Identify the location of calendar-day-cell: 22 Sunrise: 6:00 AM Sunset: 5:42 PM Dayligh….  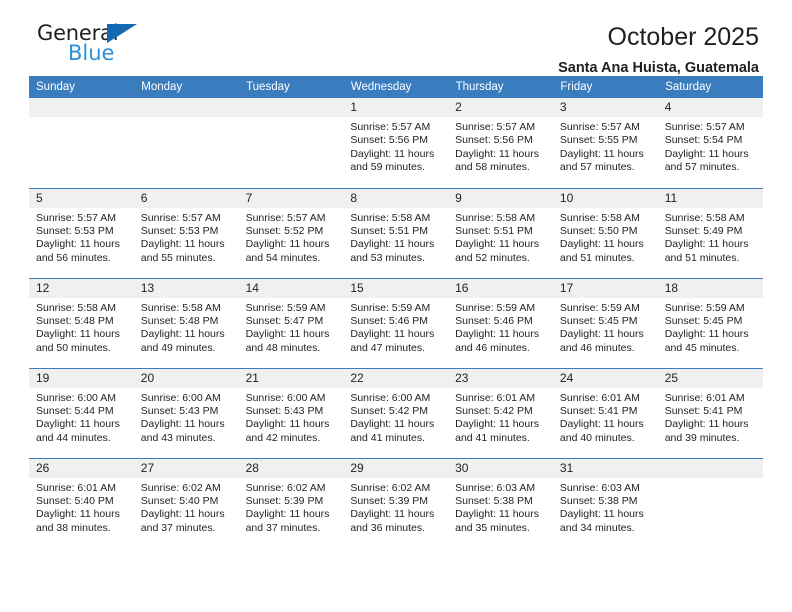
(396, 412).